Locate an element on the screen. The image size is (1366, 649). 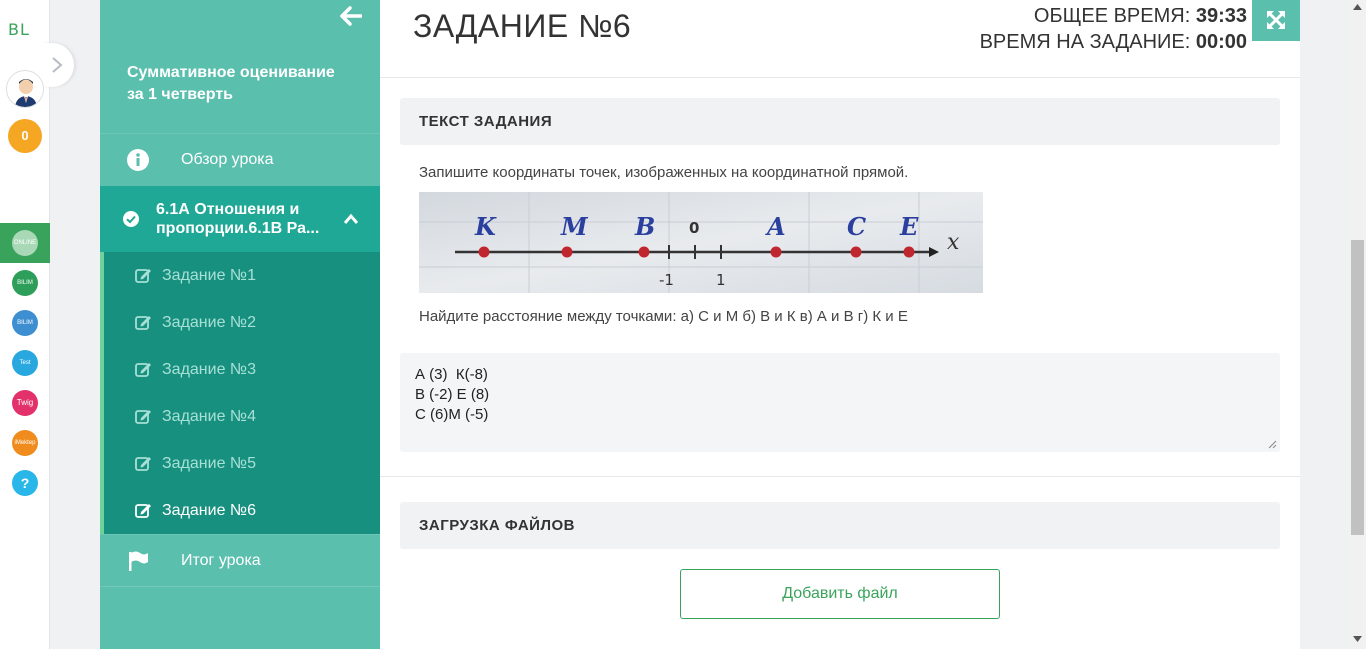
arrow-left-icon is located at coordinates (351, 16).